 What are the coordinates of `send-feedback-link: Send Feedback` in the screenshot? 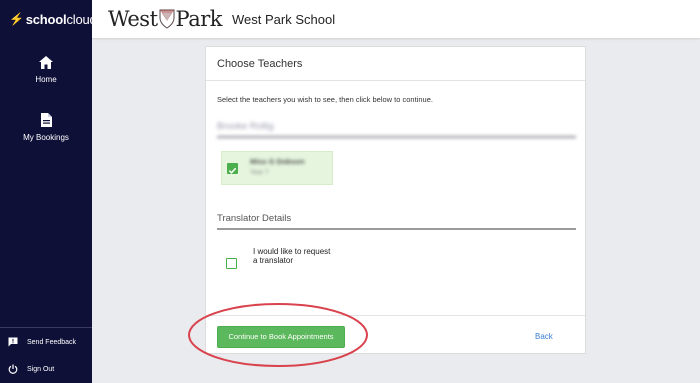 It's located at (42, 342).